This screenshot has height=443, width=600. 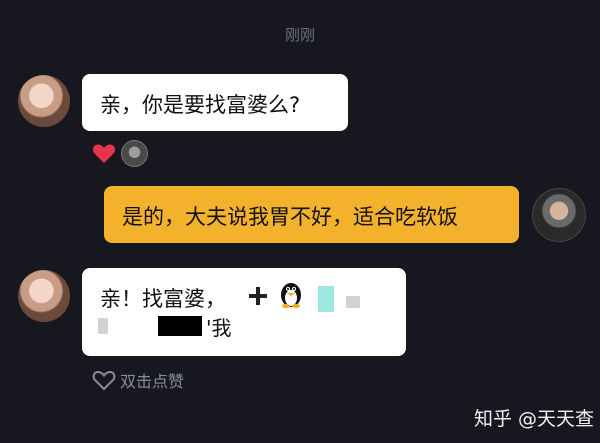 What do you see at coordinates (104, 380) in the screenshot?
I see `heart-outline-icon` at bounding box center [104, 380].